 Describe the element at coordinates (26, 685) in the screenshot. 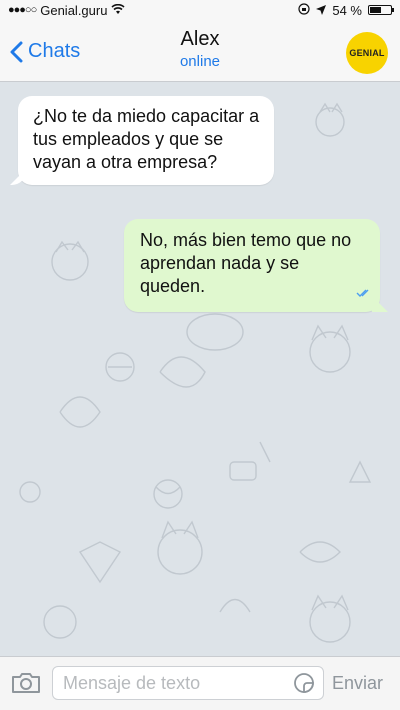

I see `camera-icon` at that location.